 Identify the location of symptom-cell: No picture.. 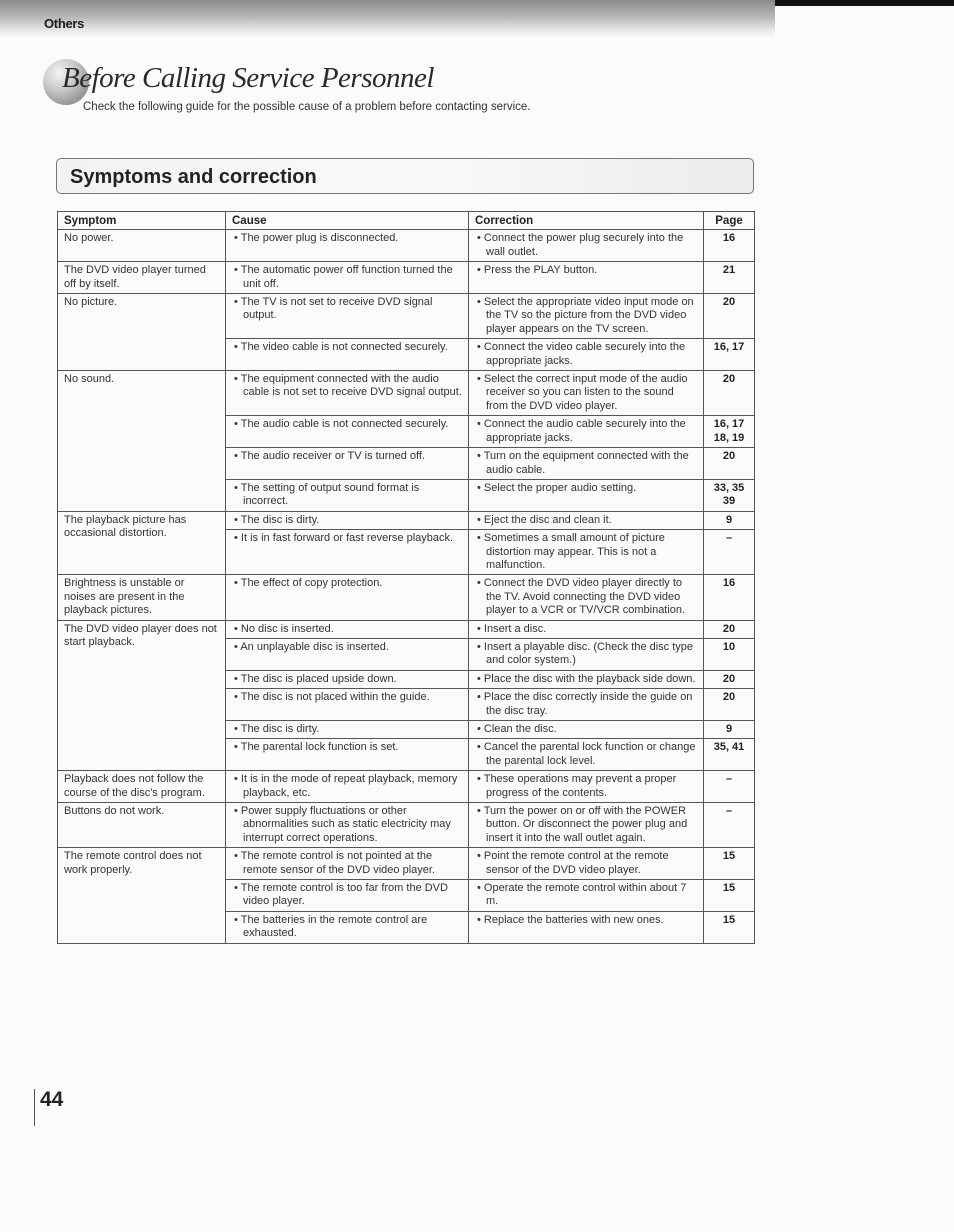
(141, 332).